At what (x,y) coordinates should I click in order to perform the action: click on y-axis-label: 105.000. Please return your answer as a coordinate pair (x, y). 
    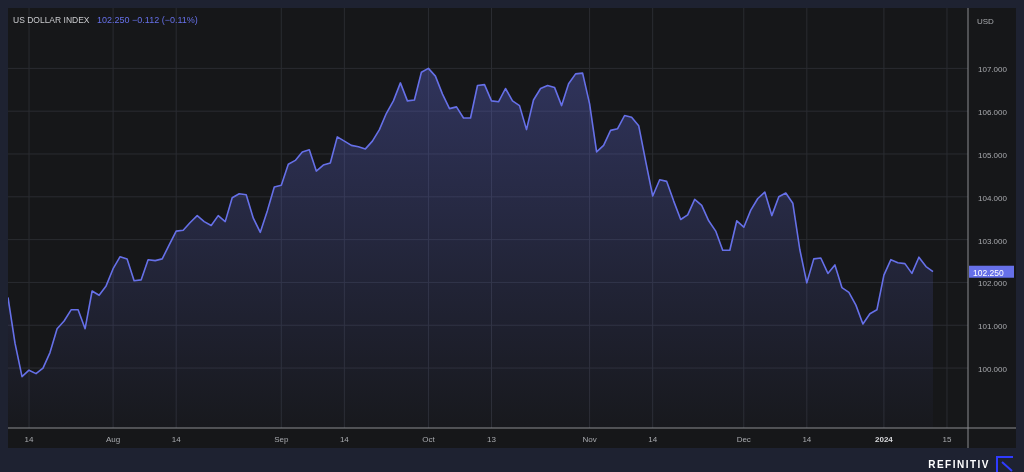
    Looking at the image, I should click on (992, 155).